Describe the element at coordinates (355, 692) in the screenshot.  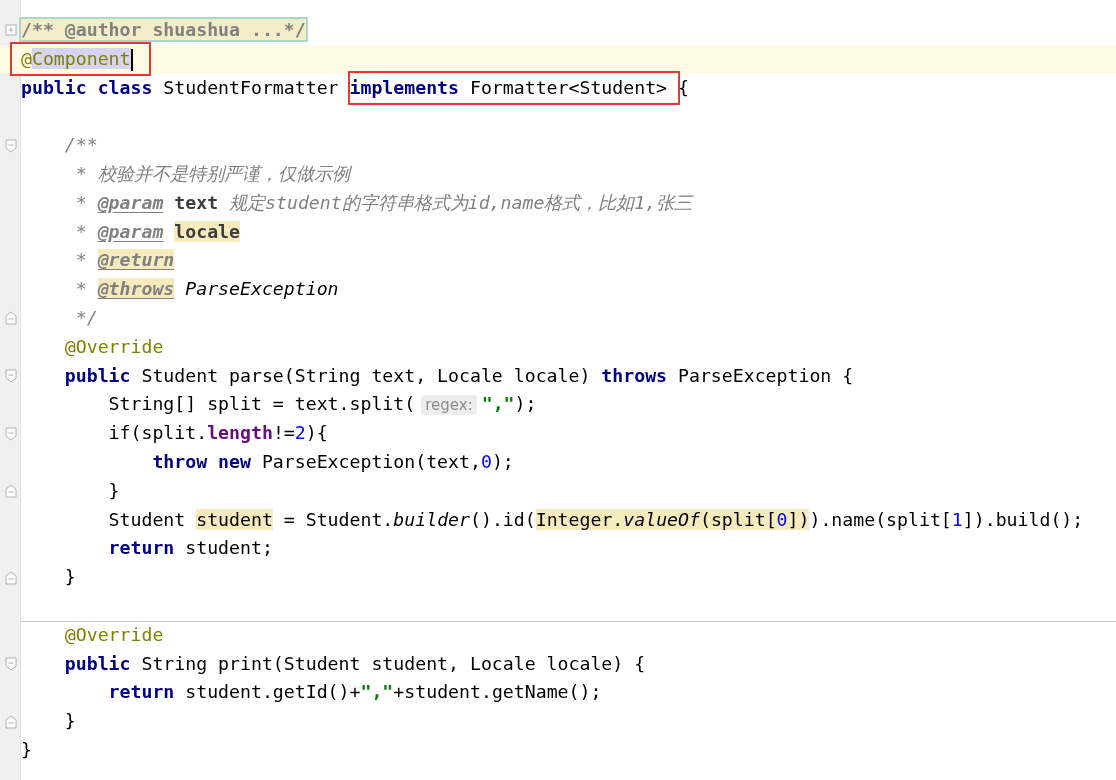
I see `code-text: return student.getId()+","+student.getName();` at that location.